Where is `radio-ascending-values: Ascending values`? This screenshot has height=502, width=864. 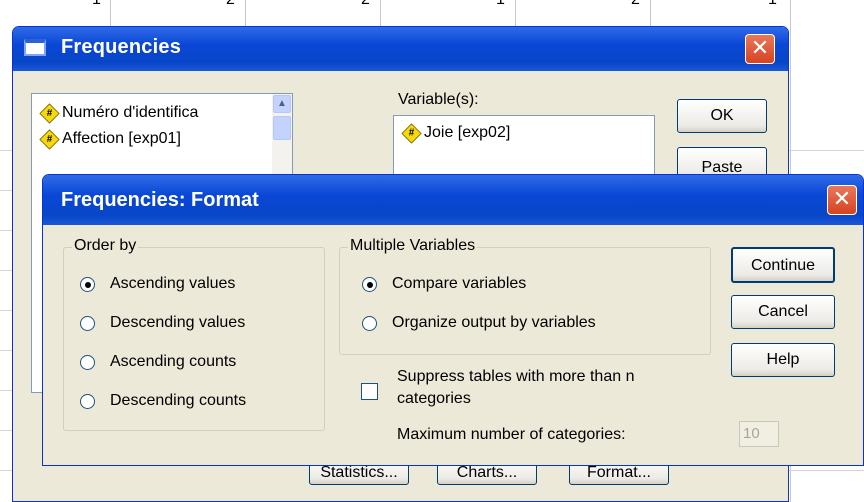 radio-ascending-values: Ascending values is located at coordinates (157, 284).